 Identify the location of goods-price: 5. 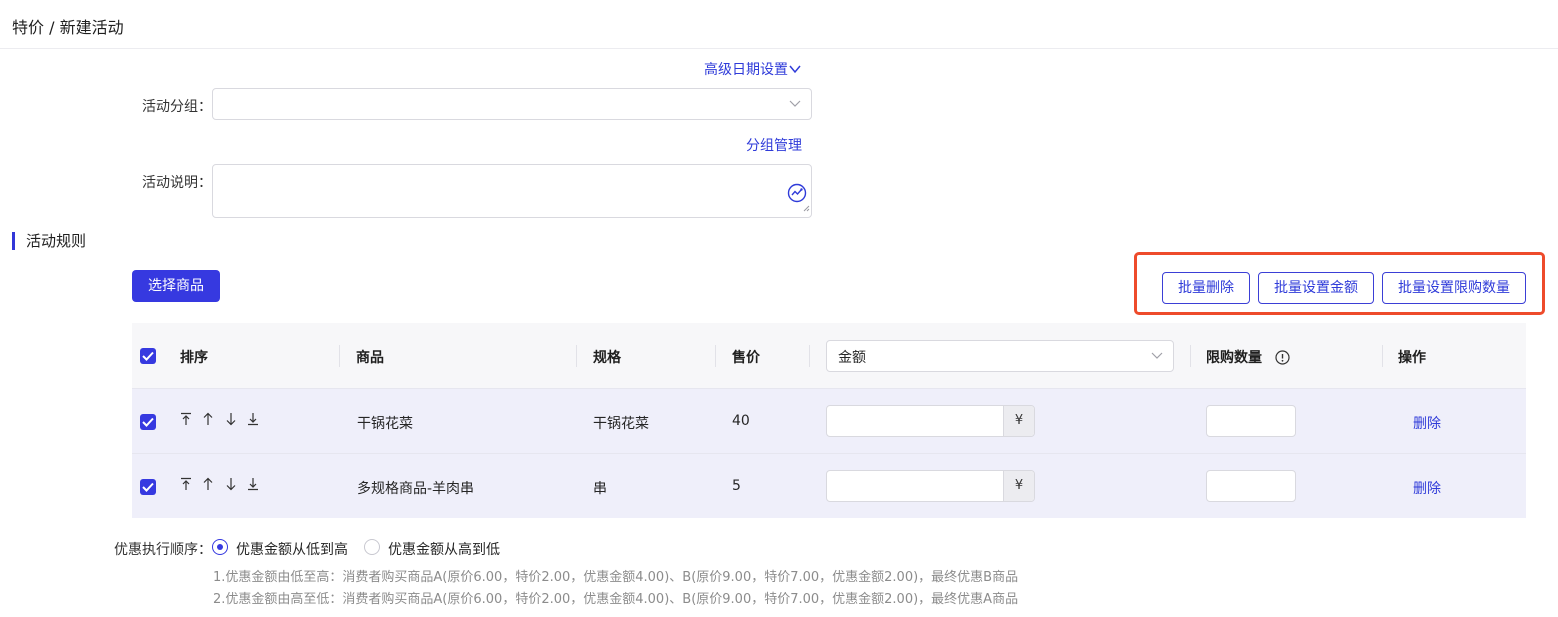
(736, 486).